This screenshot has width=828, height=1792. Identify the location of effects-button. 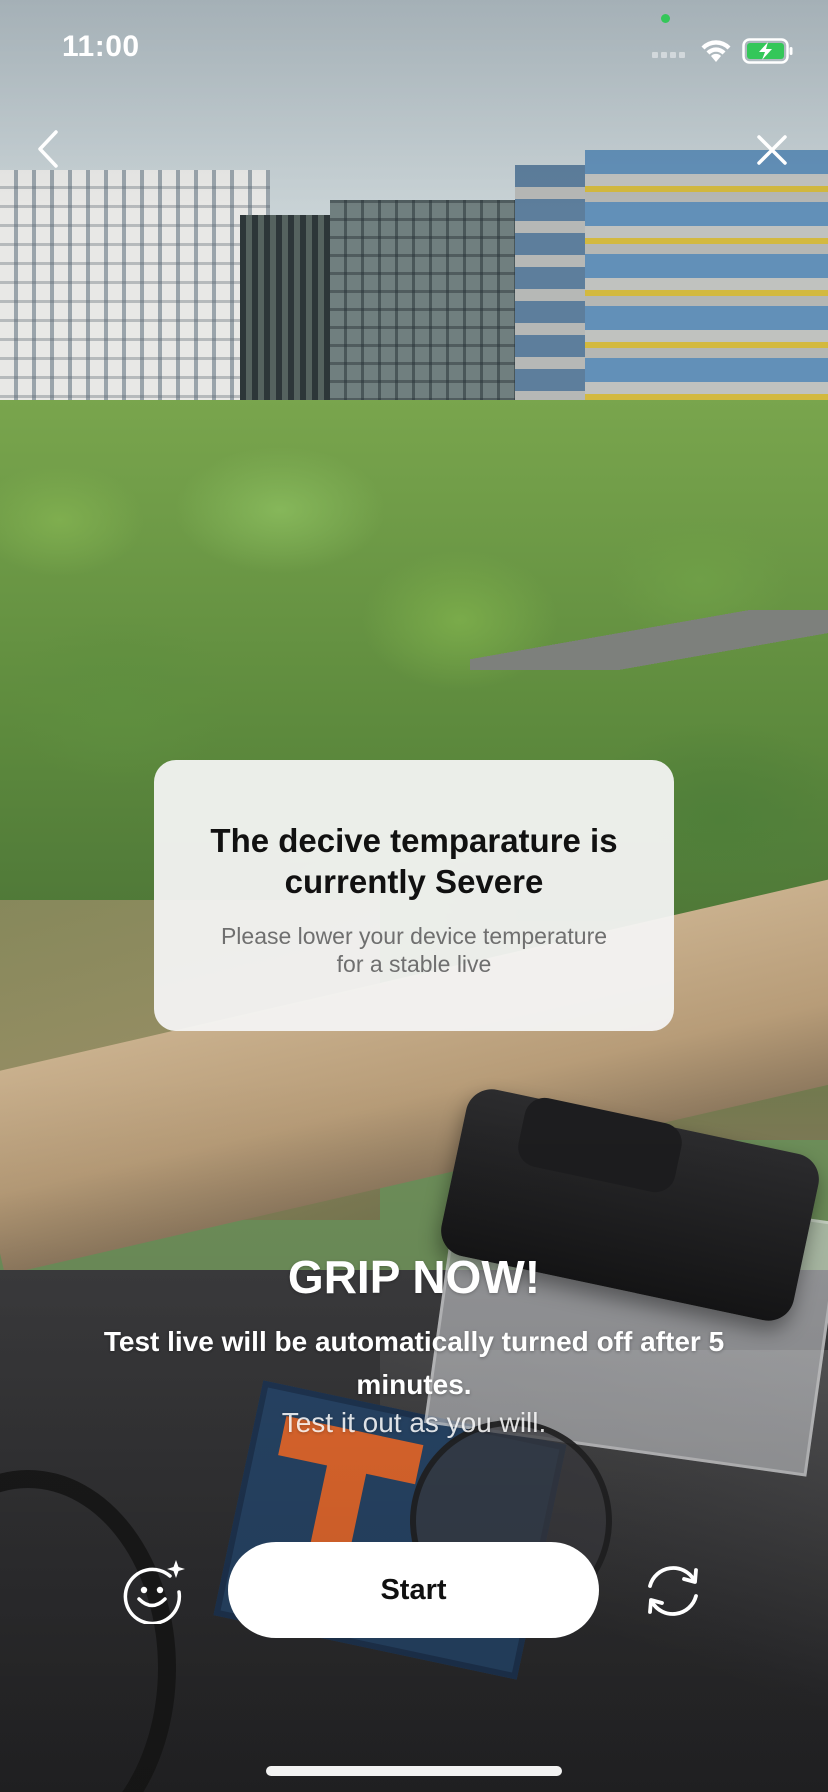
(154, 1591).